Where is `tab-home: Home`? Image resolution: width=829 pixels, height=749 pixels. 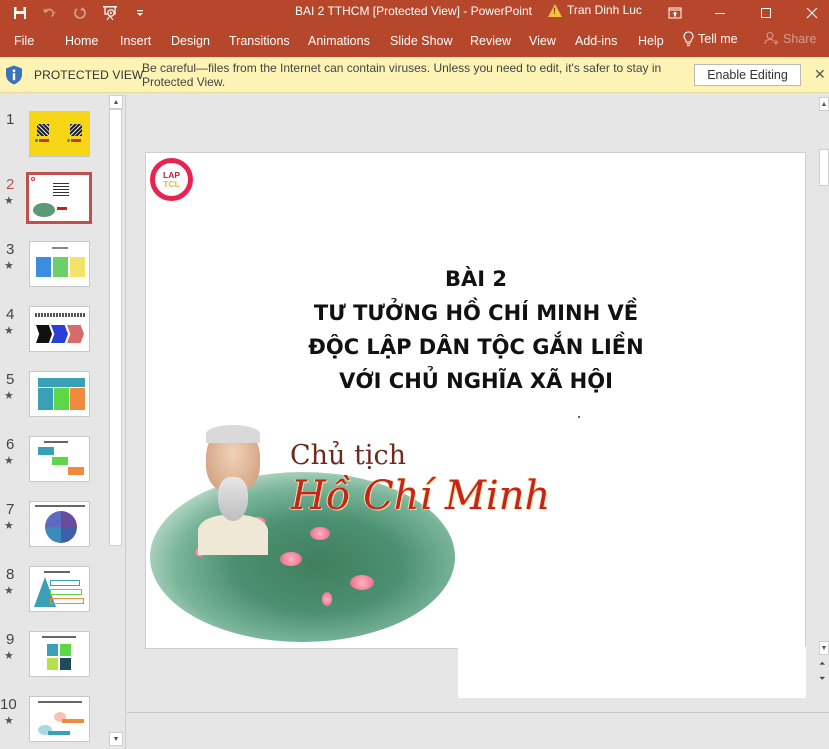 tab-home: Home is located at coordinates (81, 41).